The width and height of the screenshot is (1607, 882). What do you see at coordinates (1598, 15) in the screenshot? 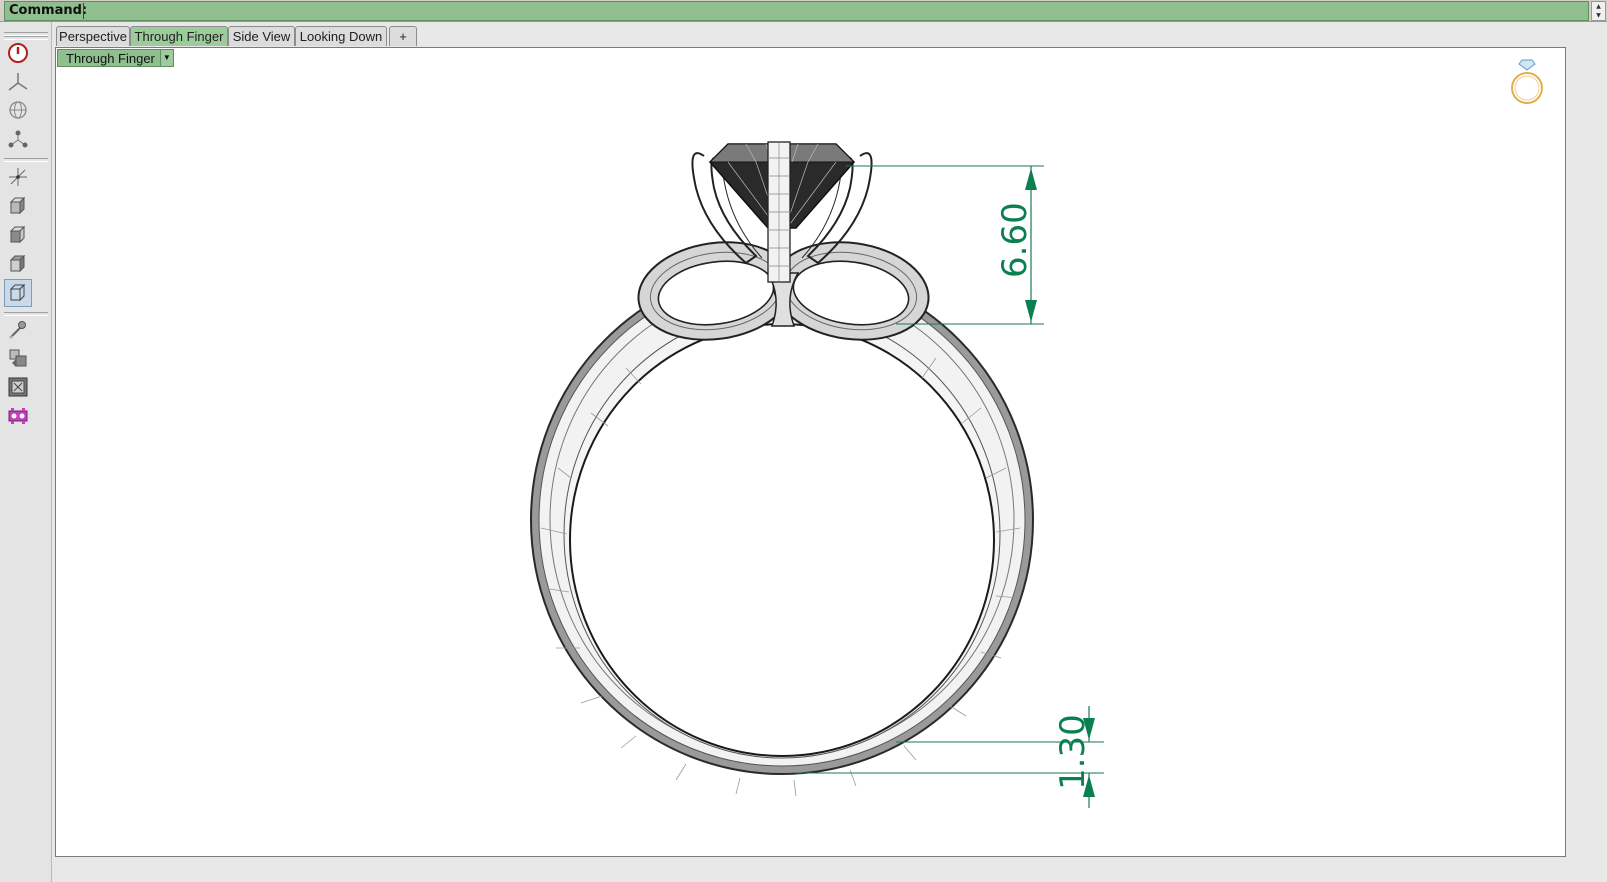
I see `scroll-down-icon: ▼` at bounding box center [1598, 15].